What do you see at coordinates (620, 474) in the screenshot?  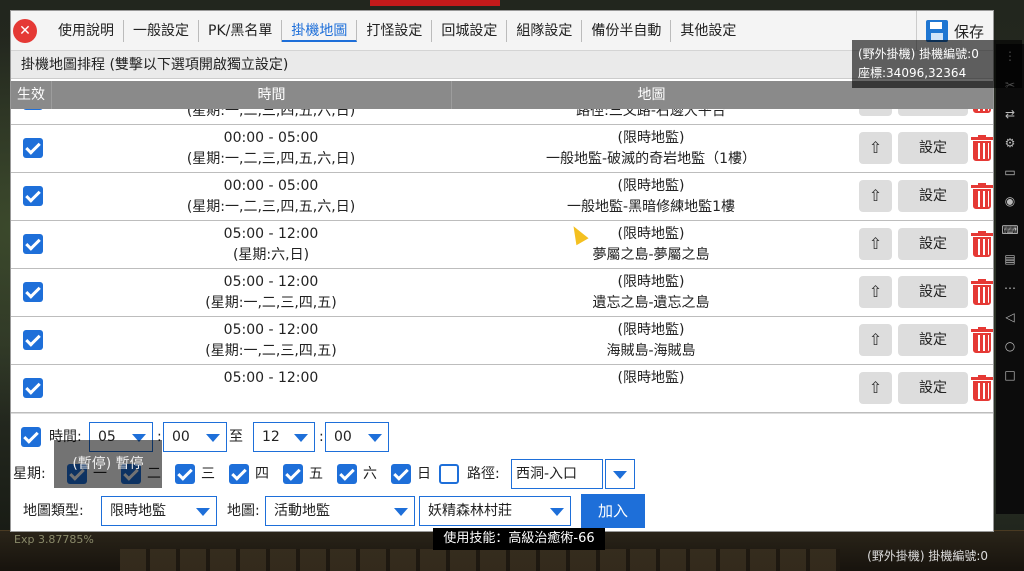 I see `path-dropdown-button` at bounding box center [620, 474].